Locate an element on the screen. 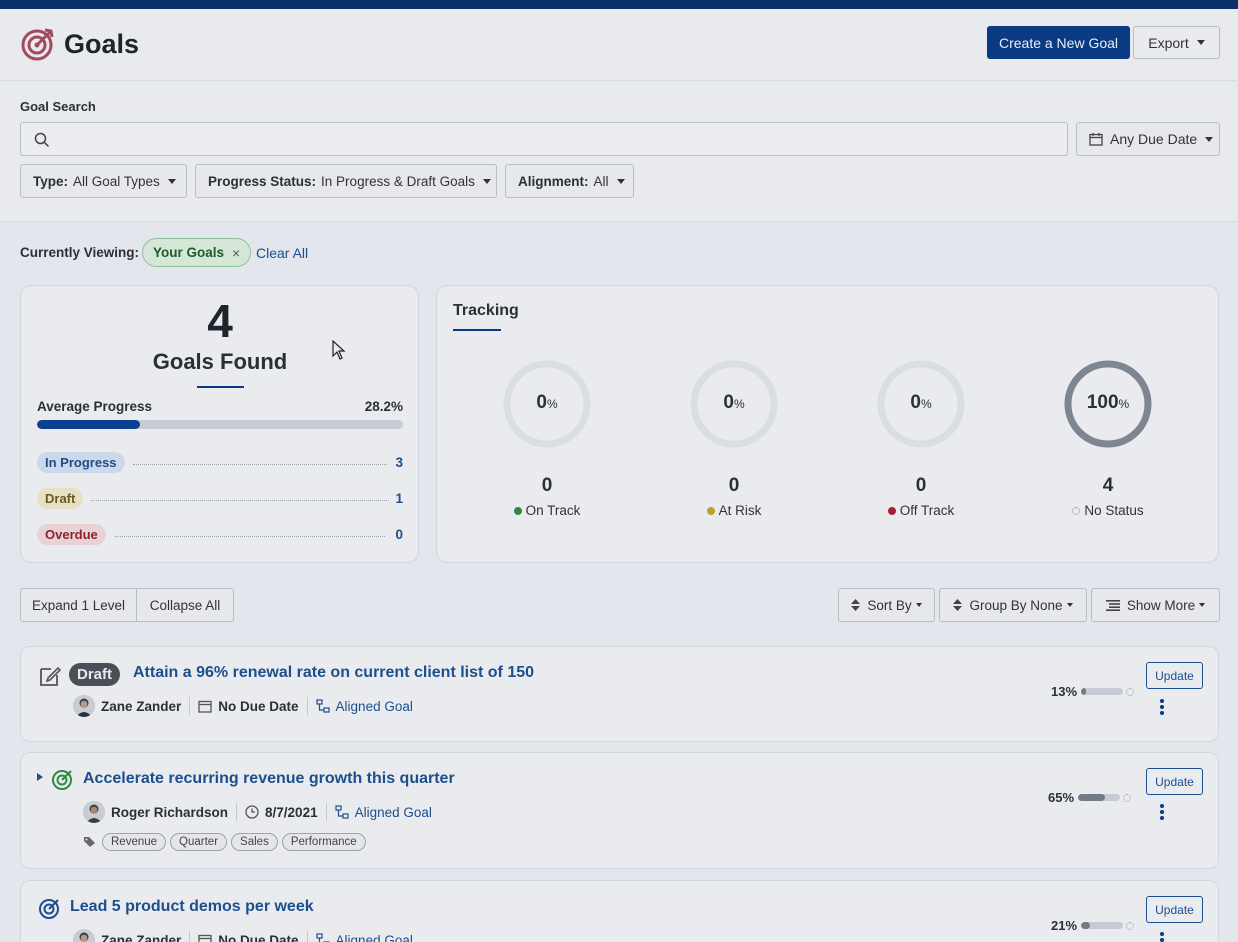 Image resolution: width=1238 pixels, height=942 pixels. status-count: 3 is located at coordinates (399, 462).